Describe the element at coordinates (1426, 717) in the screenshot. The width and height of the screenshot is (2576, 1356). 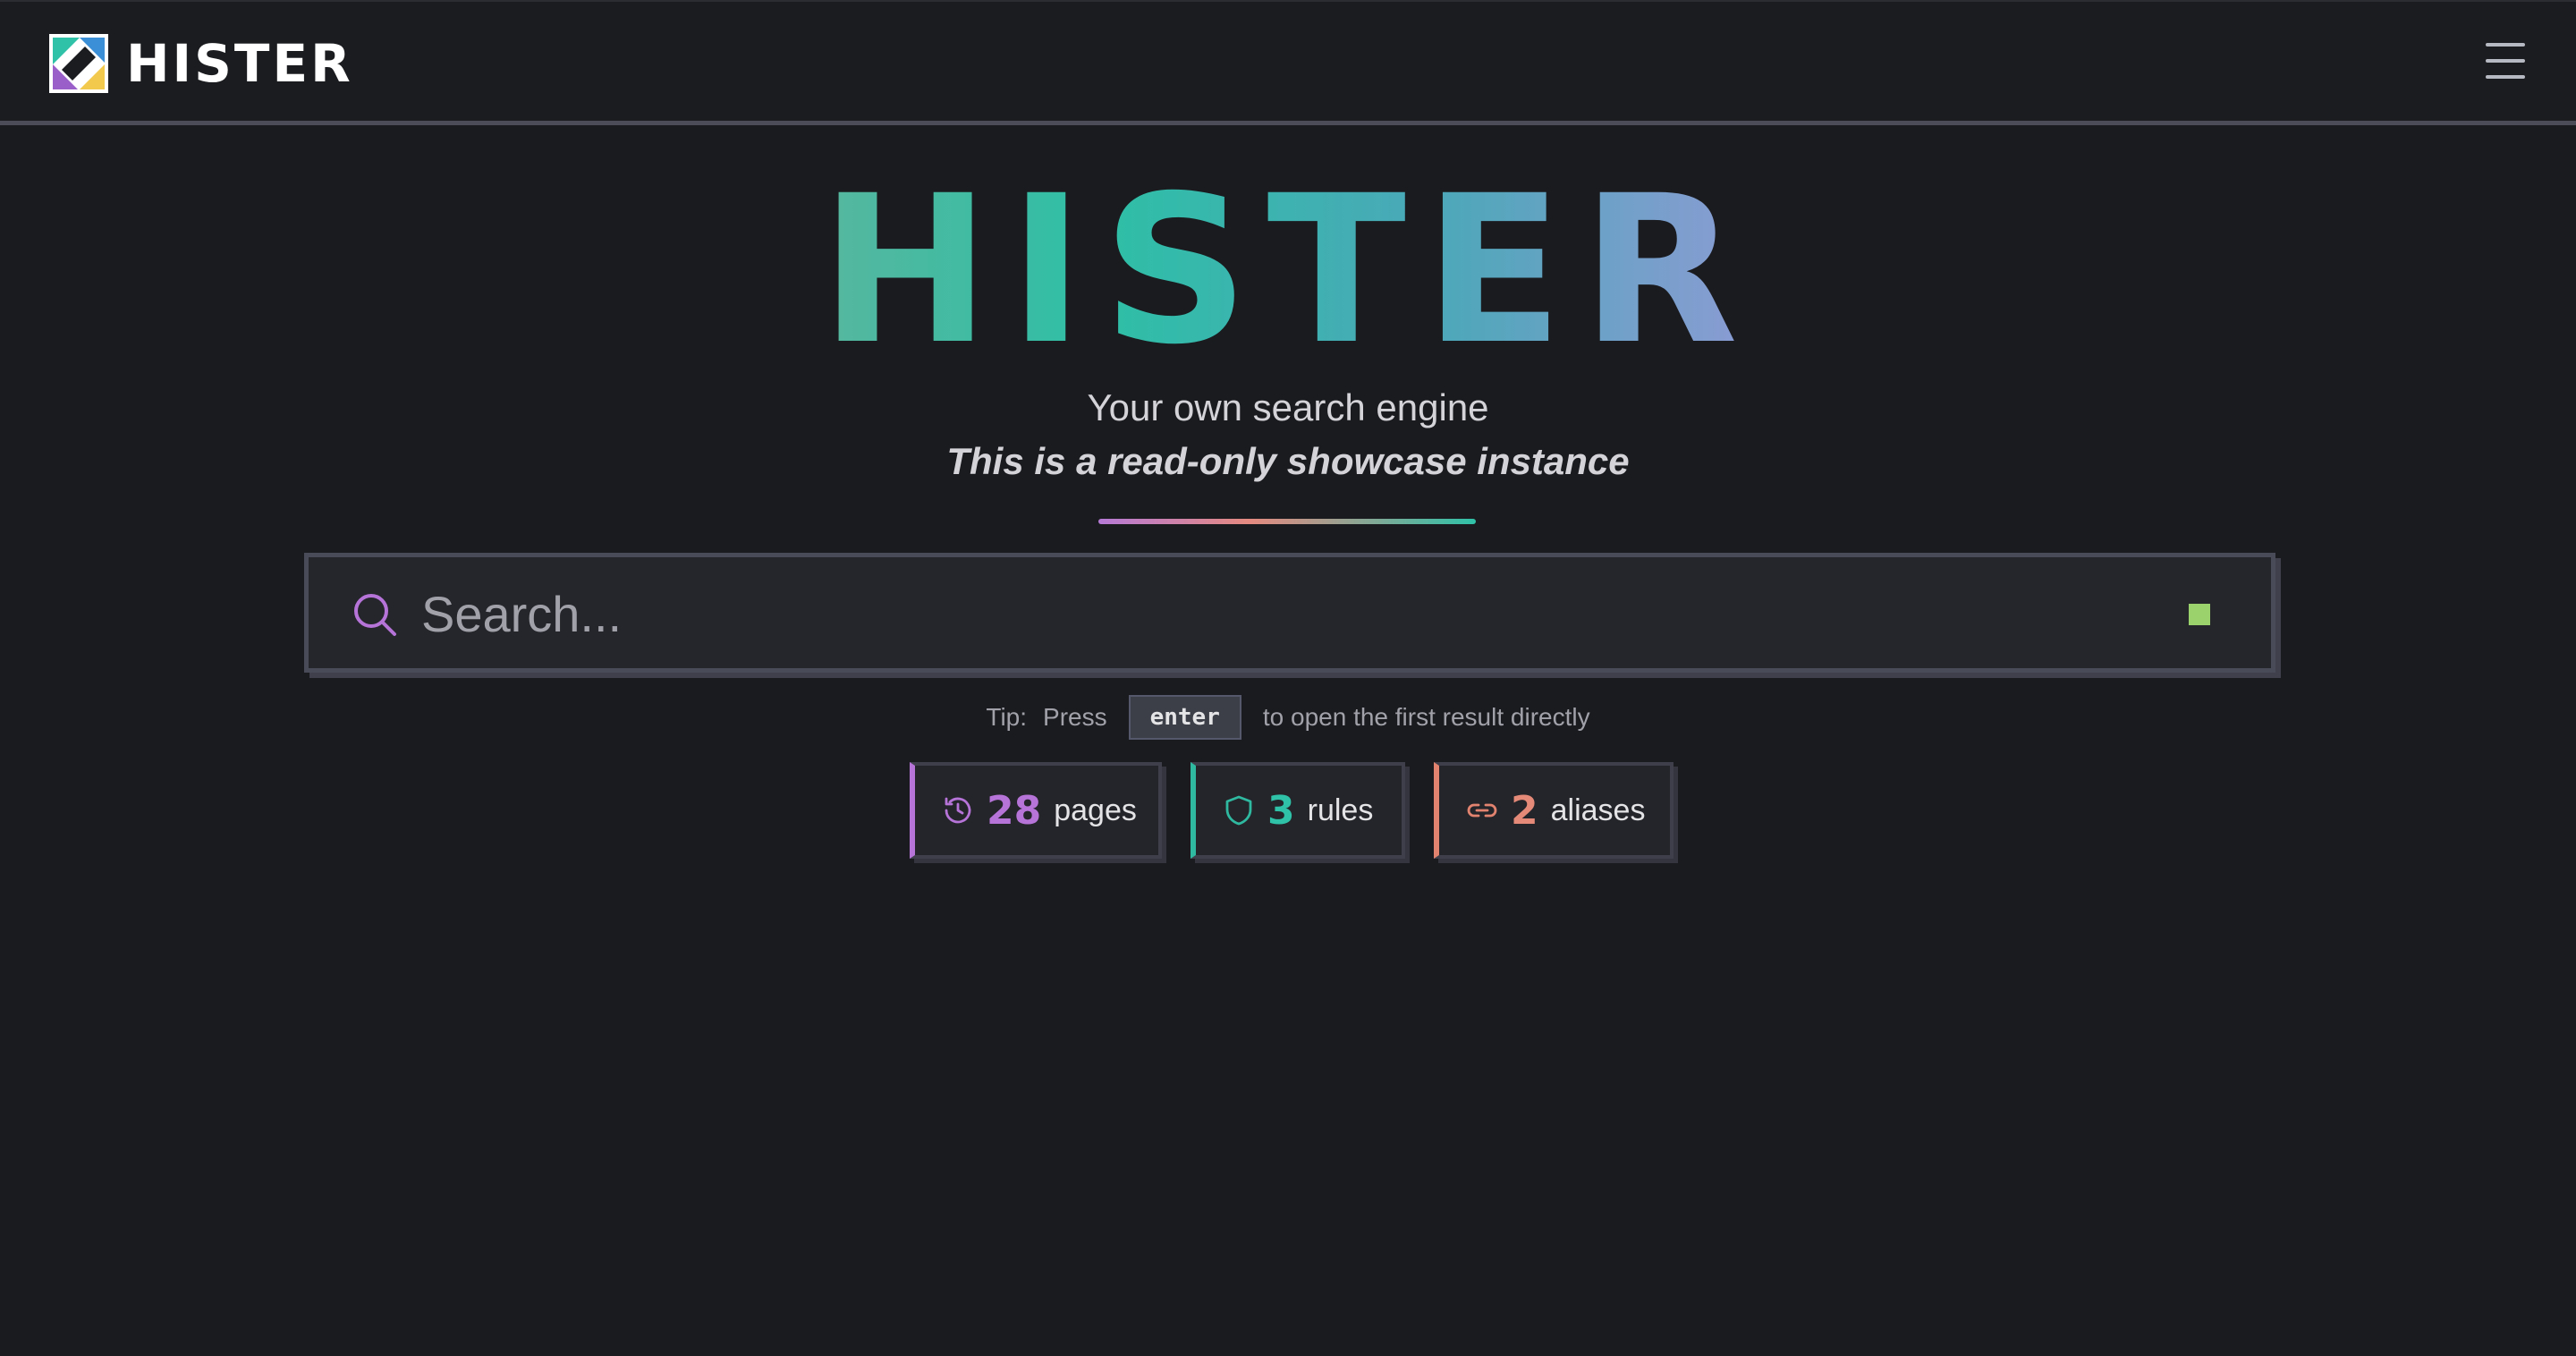
I see `tip-suffix: to open the first result directly` at that location.